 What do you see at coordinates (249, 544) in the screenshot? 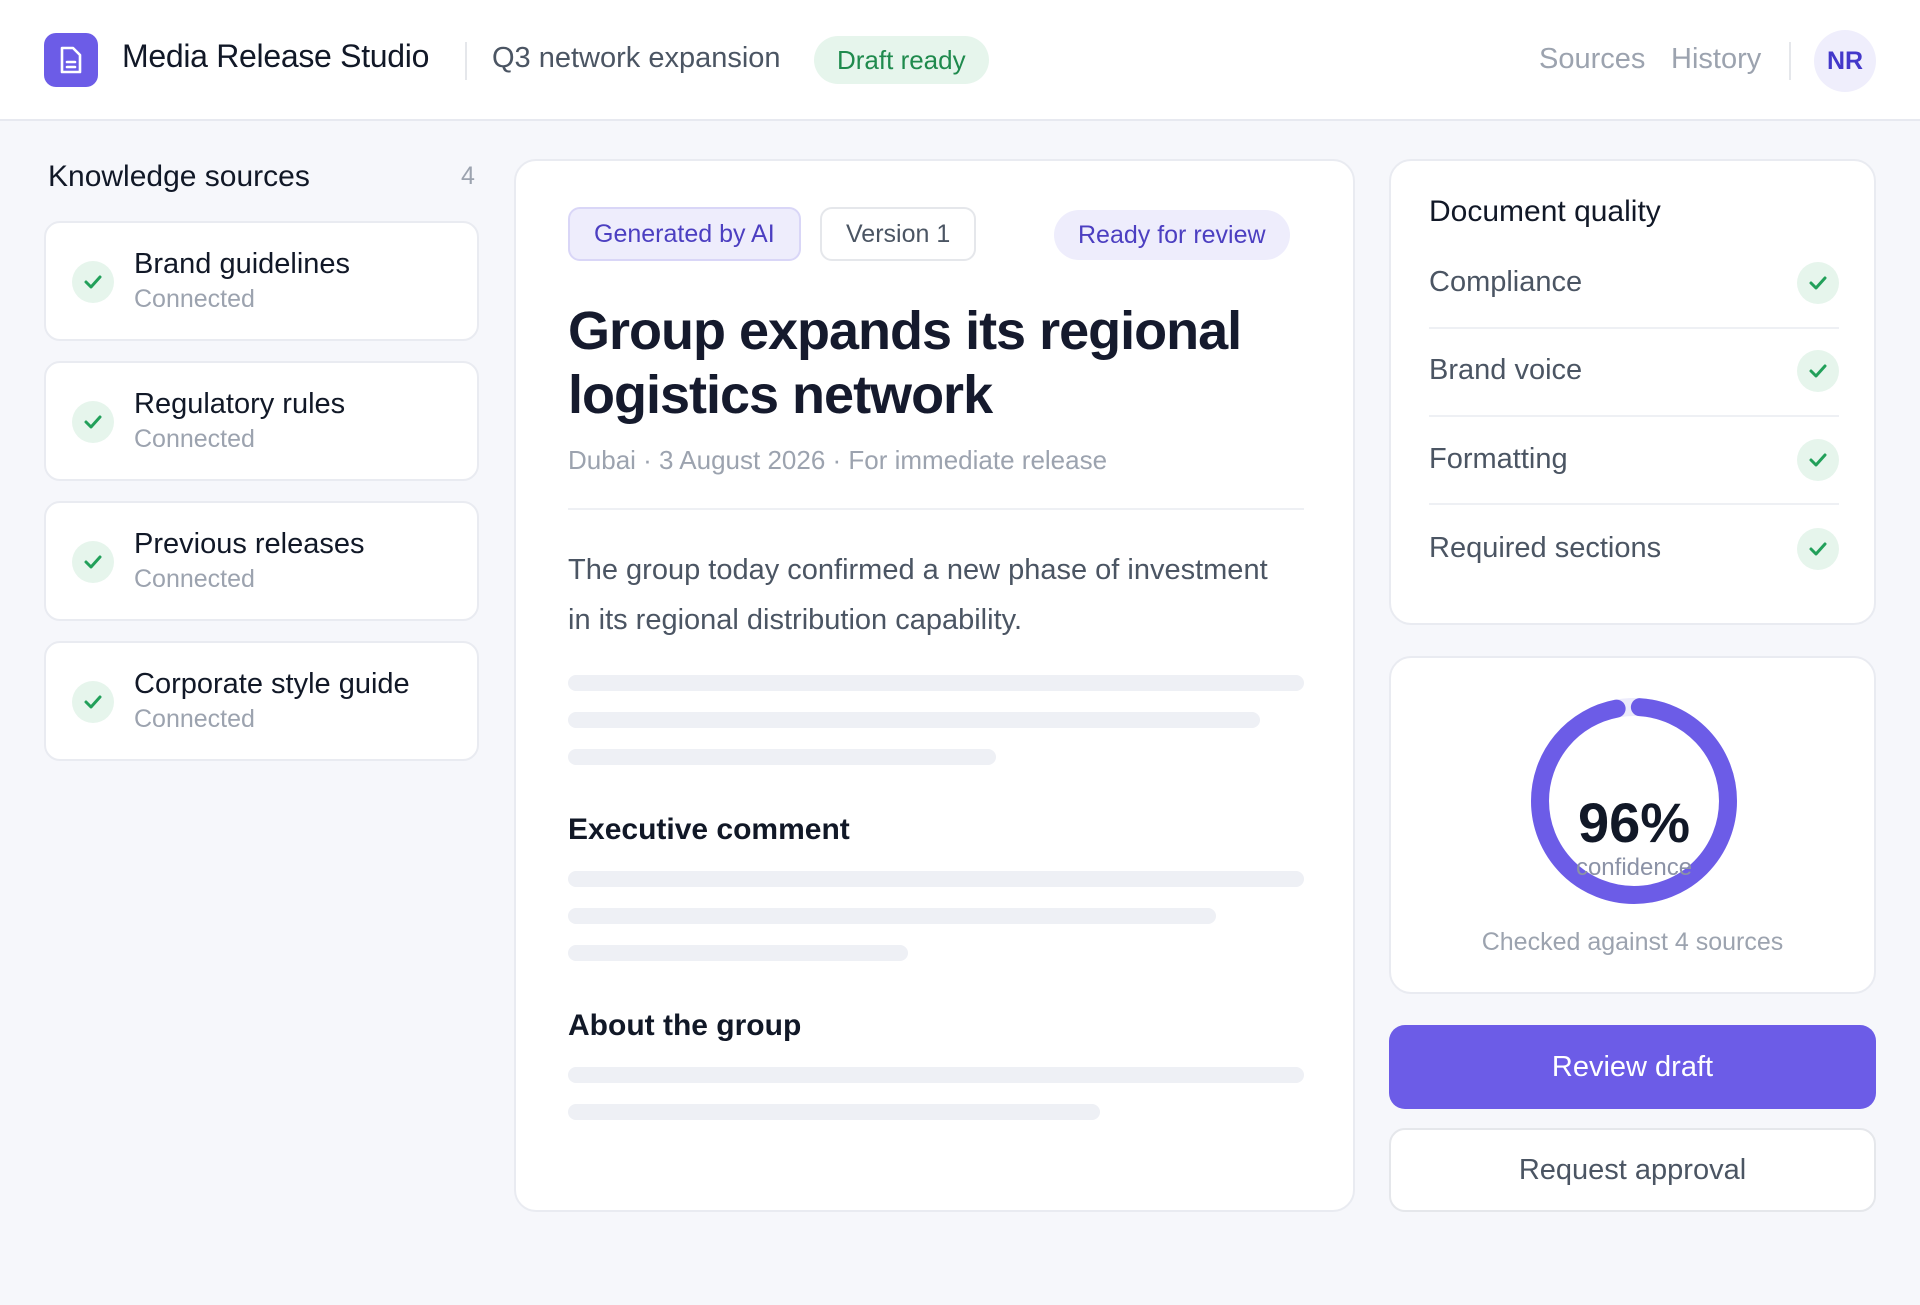
I see `source-name: Previous releases` at bounding box center [249, 544].